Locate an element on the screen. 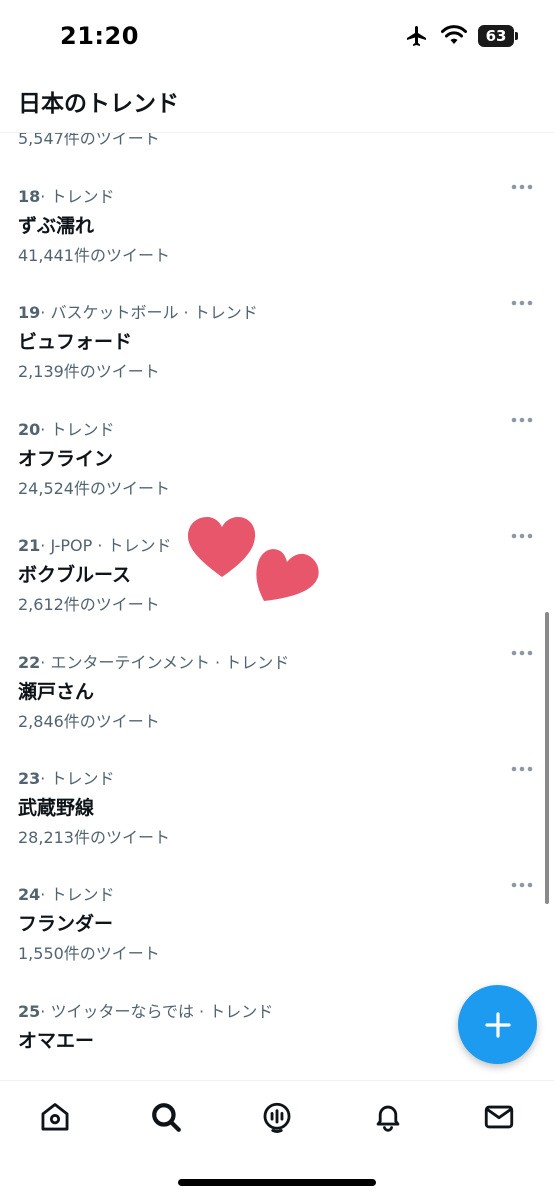 The width and height of the screenshot is (554, 1200). trend-rank: 25 is located at coordinates (29, 1011).